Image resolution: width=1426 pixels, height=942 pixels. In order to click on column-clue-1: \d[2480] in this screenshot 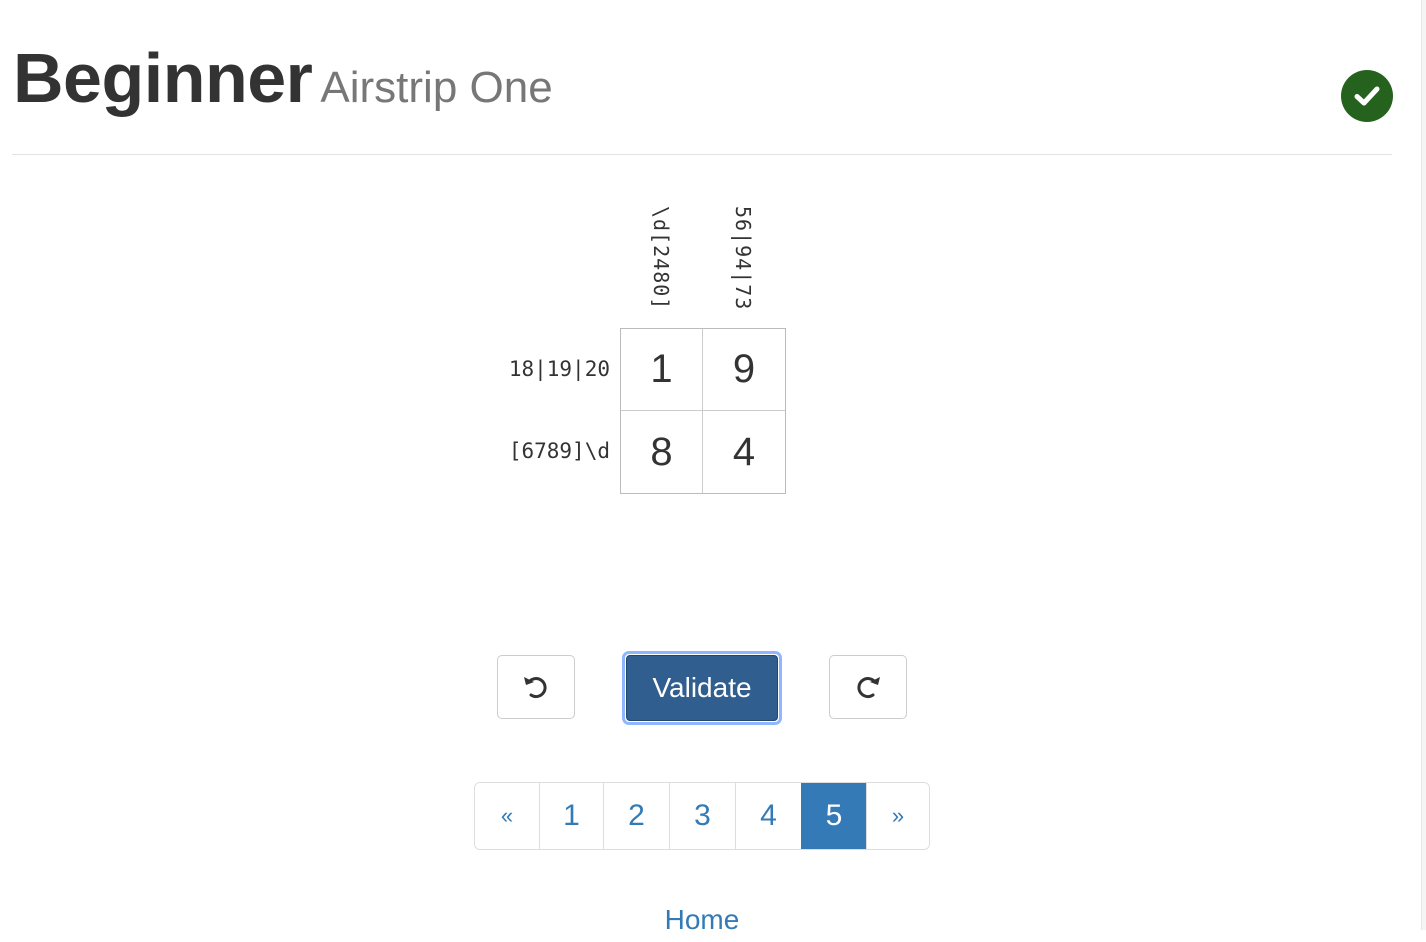, I will do `click(661, 263)`.